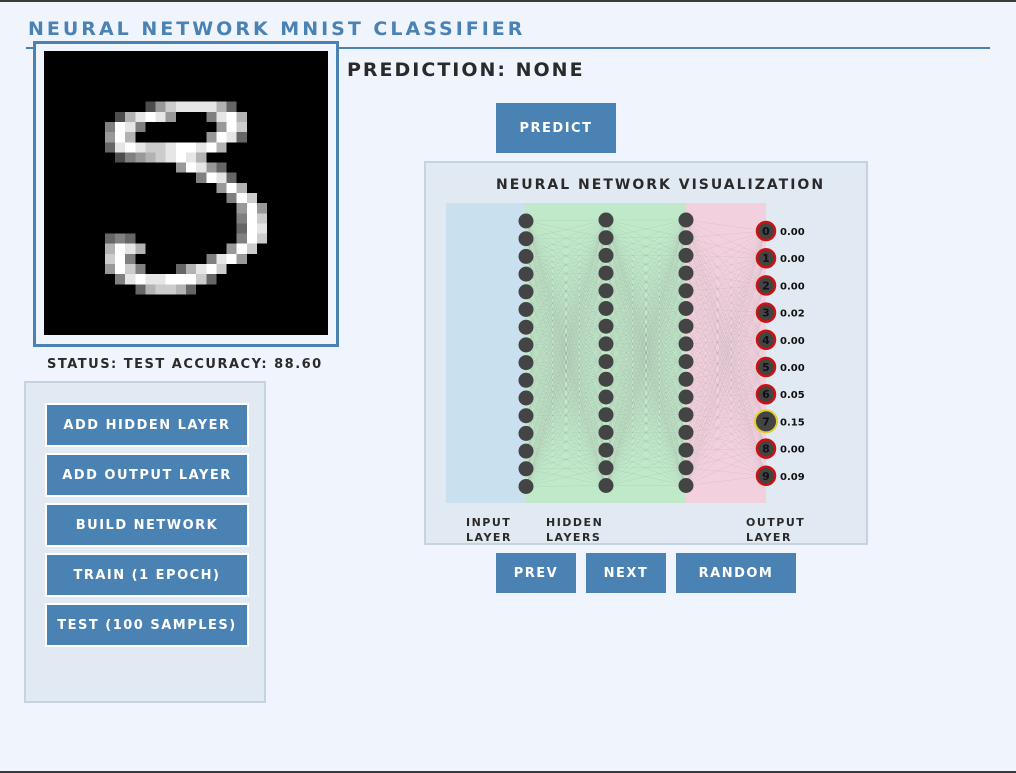  What do you see at coordinates (536, 573) in the screenshot?
I see `prev-button: PREV` at bounding box center [536, 573].